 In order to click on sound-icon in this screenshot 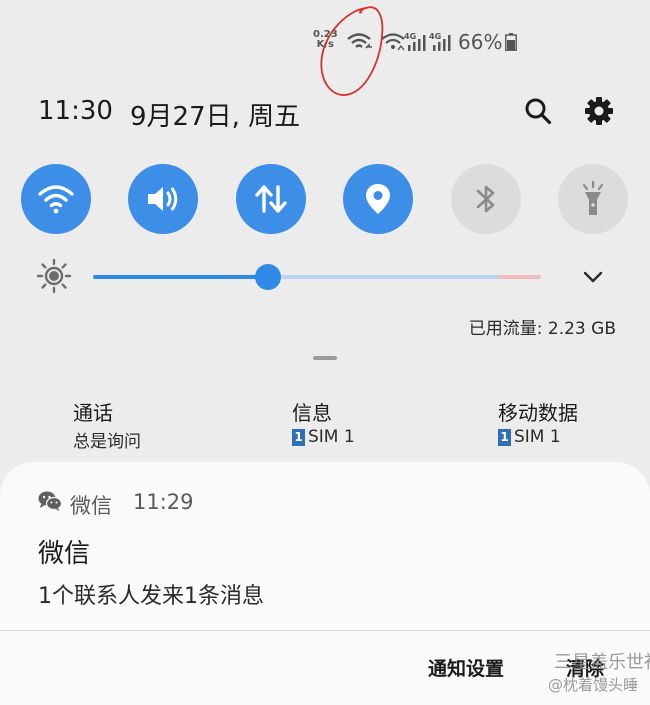, I will do `click(163, 199)`.